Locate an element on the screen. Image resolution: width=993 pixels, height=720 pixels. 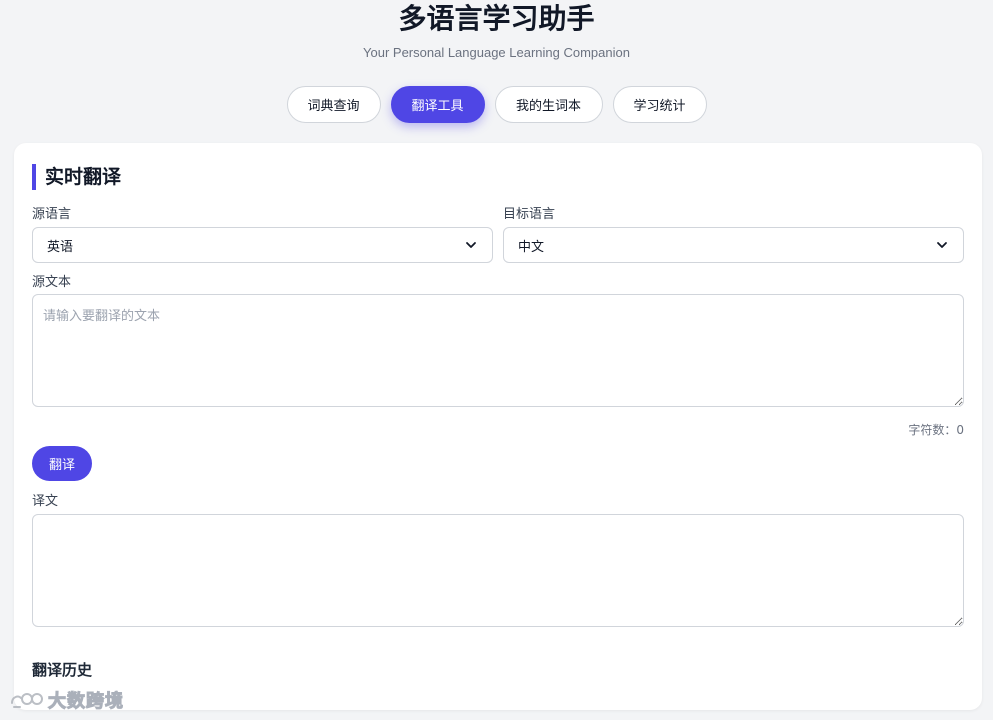
history-title: 翻译历史 is located at coordinates (62, 670).